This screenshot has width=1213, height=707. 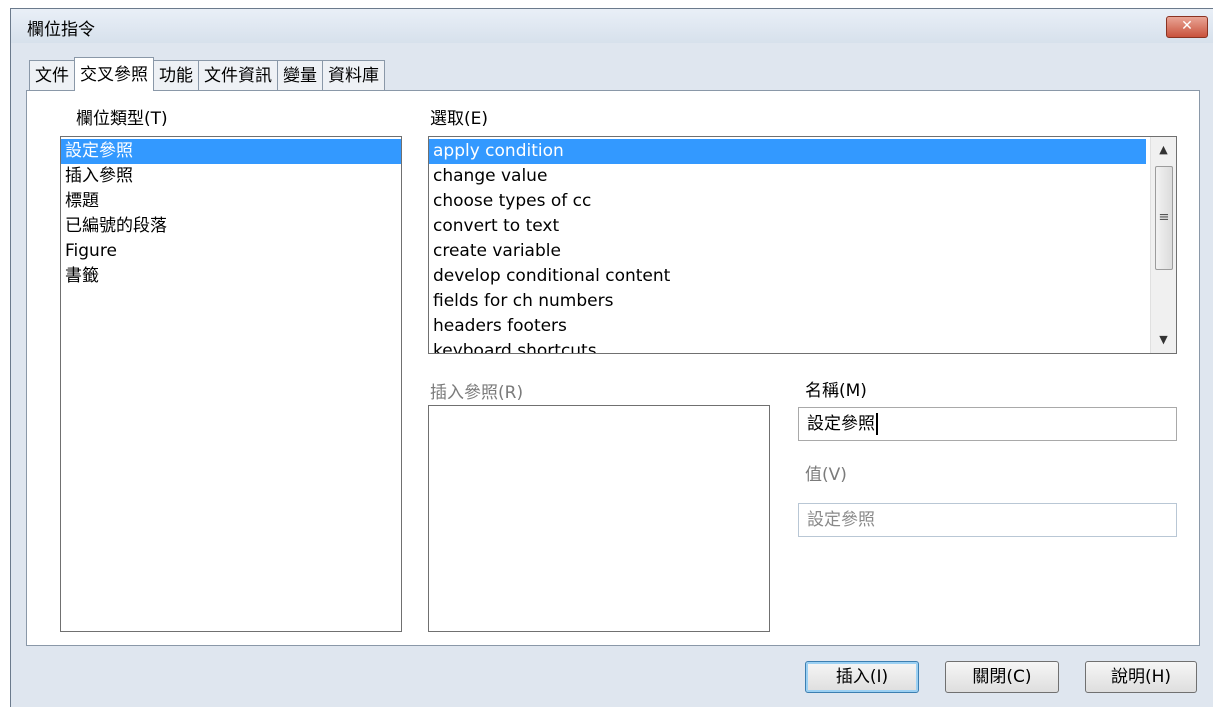 What do you see at coordinates (987, 520) in the screenshot?
I see `value-field: 設定參照` at bounding box center [987, 520].